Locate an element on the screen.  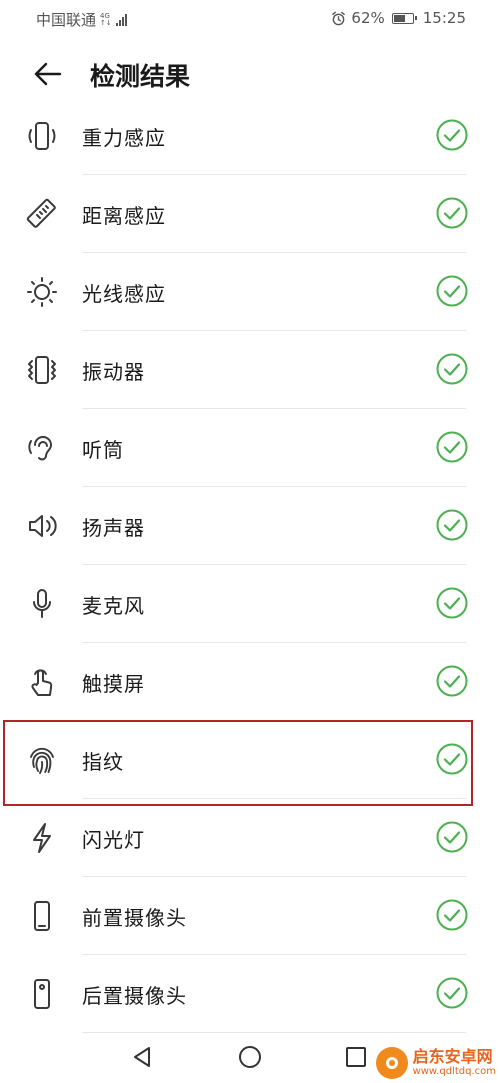
network-activity: ↑↓ is located at coordinates (106, 22).